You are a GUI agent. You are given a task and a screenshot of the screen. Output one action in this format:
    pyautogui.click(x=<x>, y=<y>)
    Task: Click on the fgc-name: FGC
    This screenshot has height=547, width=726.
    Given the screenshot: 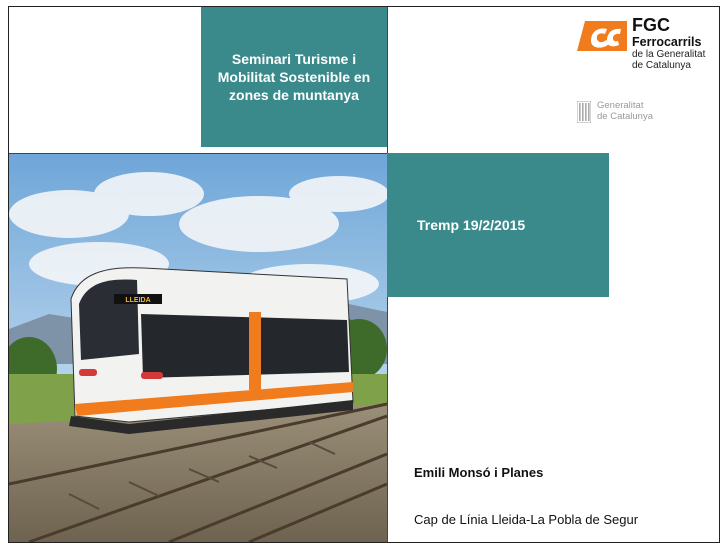 What is the action you would take?
    pyautogui.click(x=651, y=25)
    